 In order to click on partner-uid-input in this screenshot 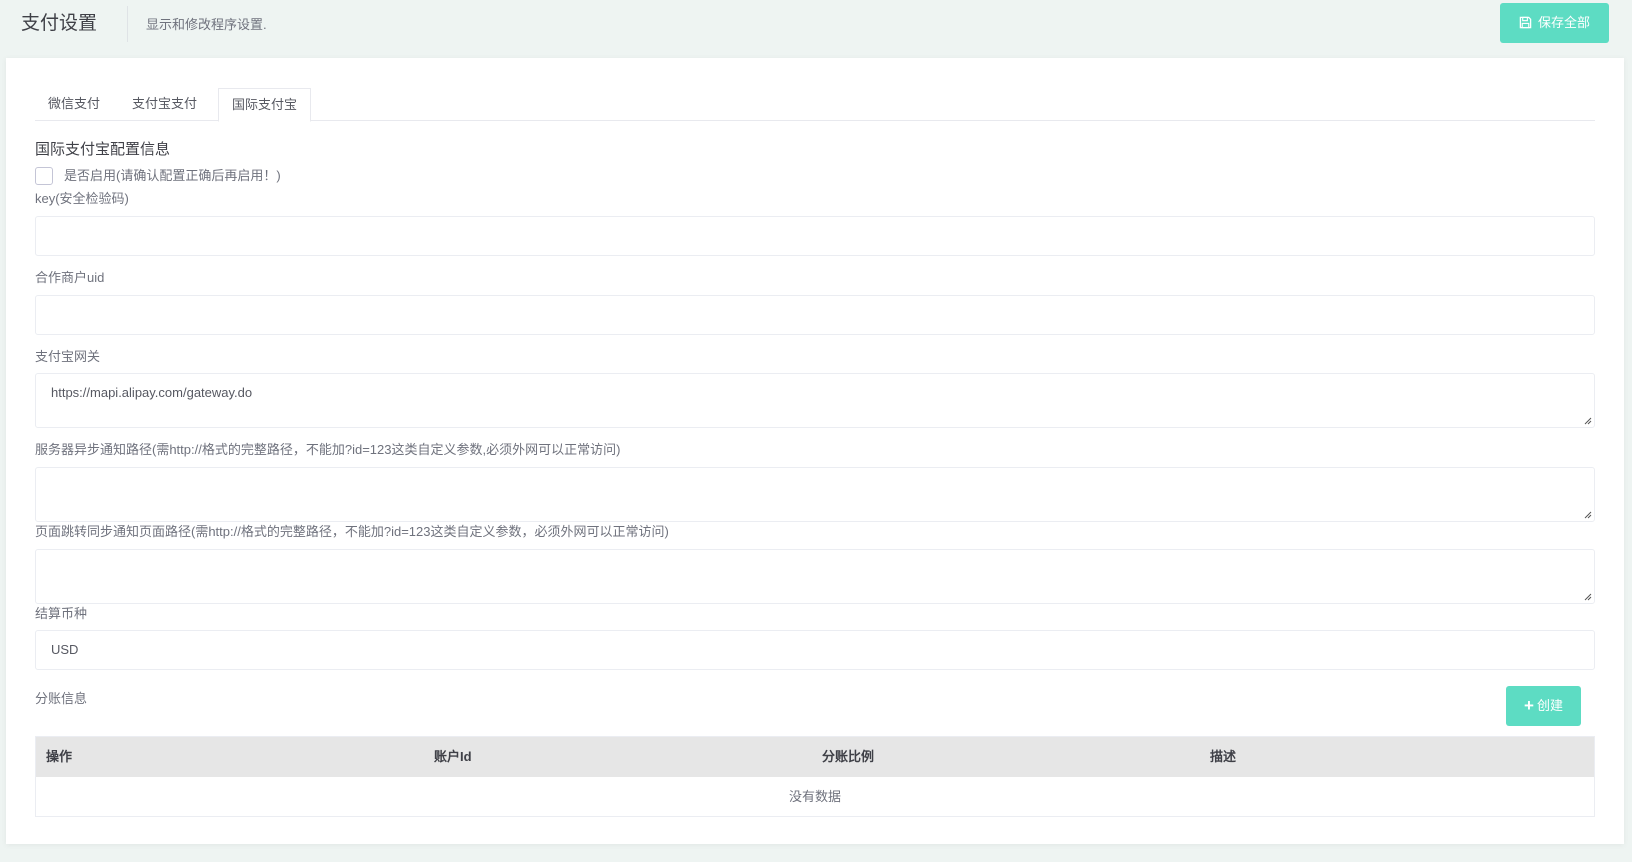, I will do `click(815, 315)`.